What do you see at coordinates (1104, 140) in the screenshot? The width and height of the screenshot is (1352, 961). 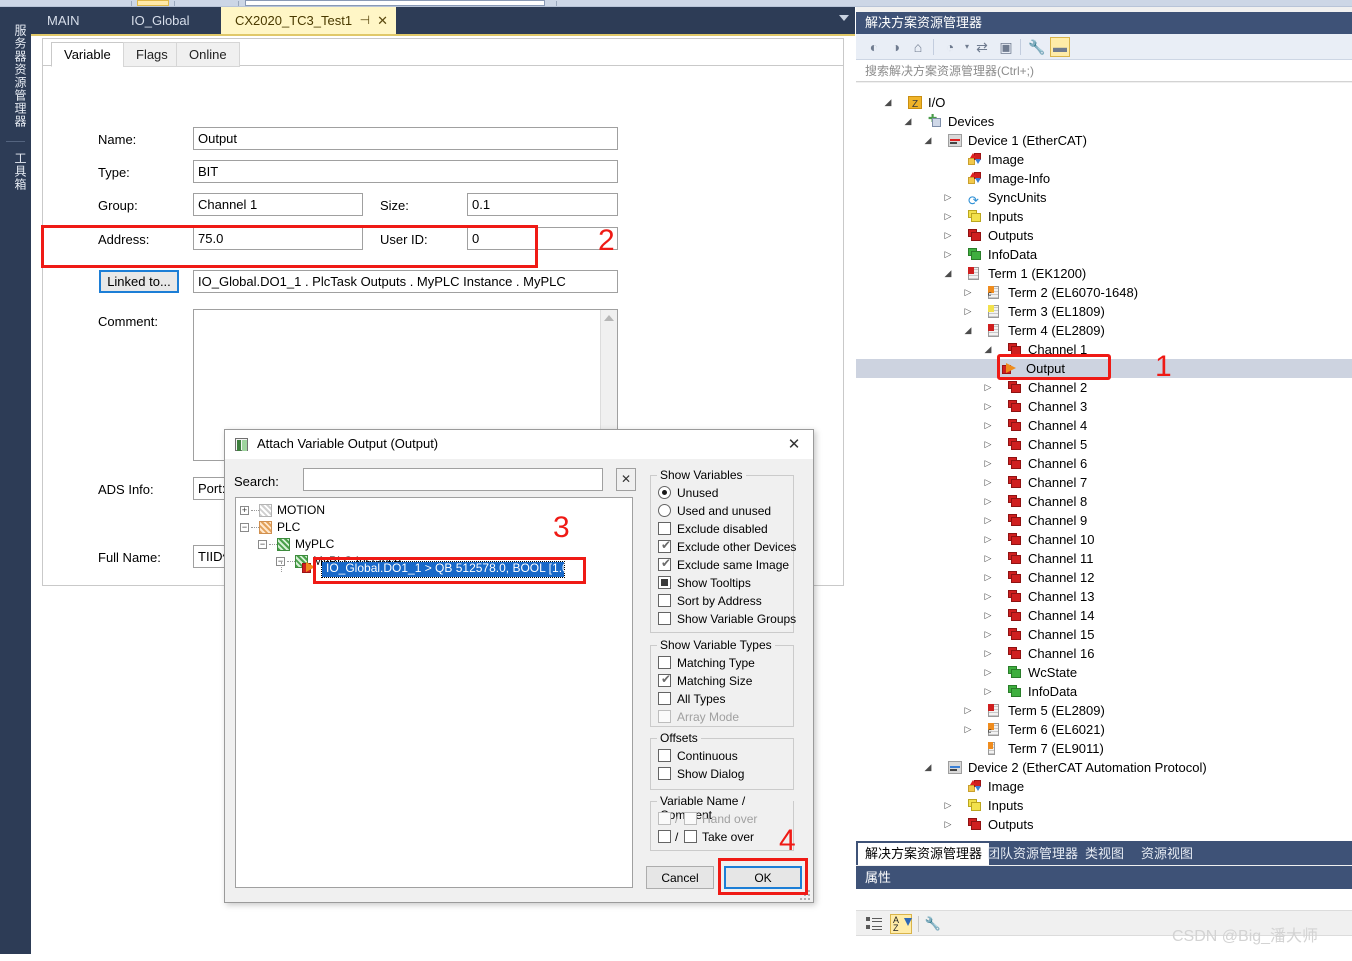 I see `tree-item-device-1: ◢ Device 1 (EtherCAT)` at bounding box center [1104, 140].